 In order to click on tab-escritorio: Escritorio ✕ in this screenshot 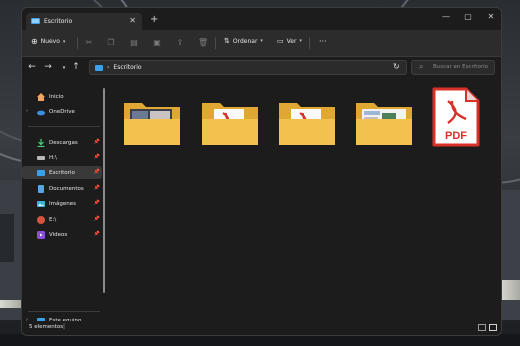, I will do `click(84, 21)`.